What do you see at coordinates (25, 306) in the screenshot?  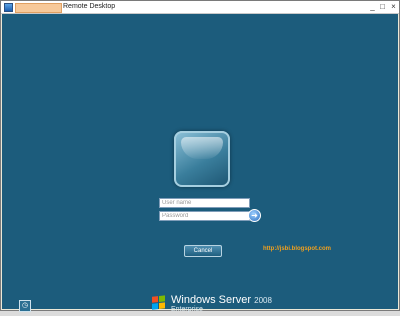 I see `ease-of-access-icon: ◷` at bounding box center [25, 306].